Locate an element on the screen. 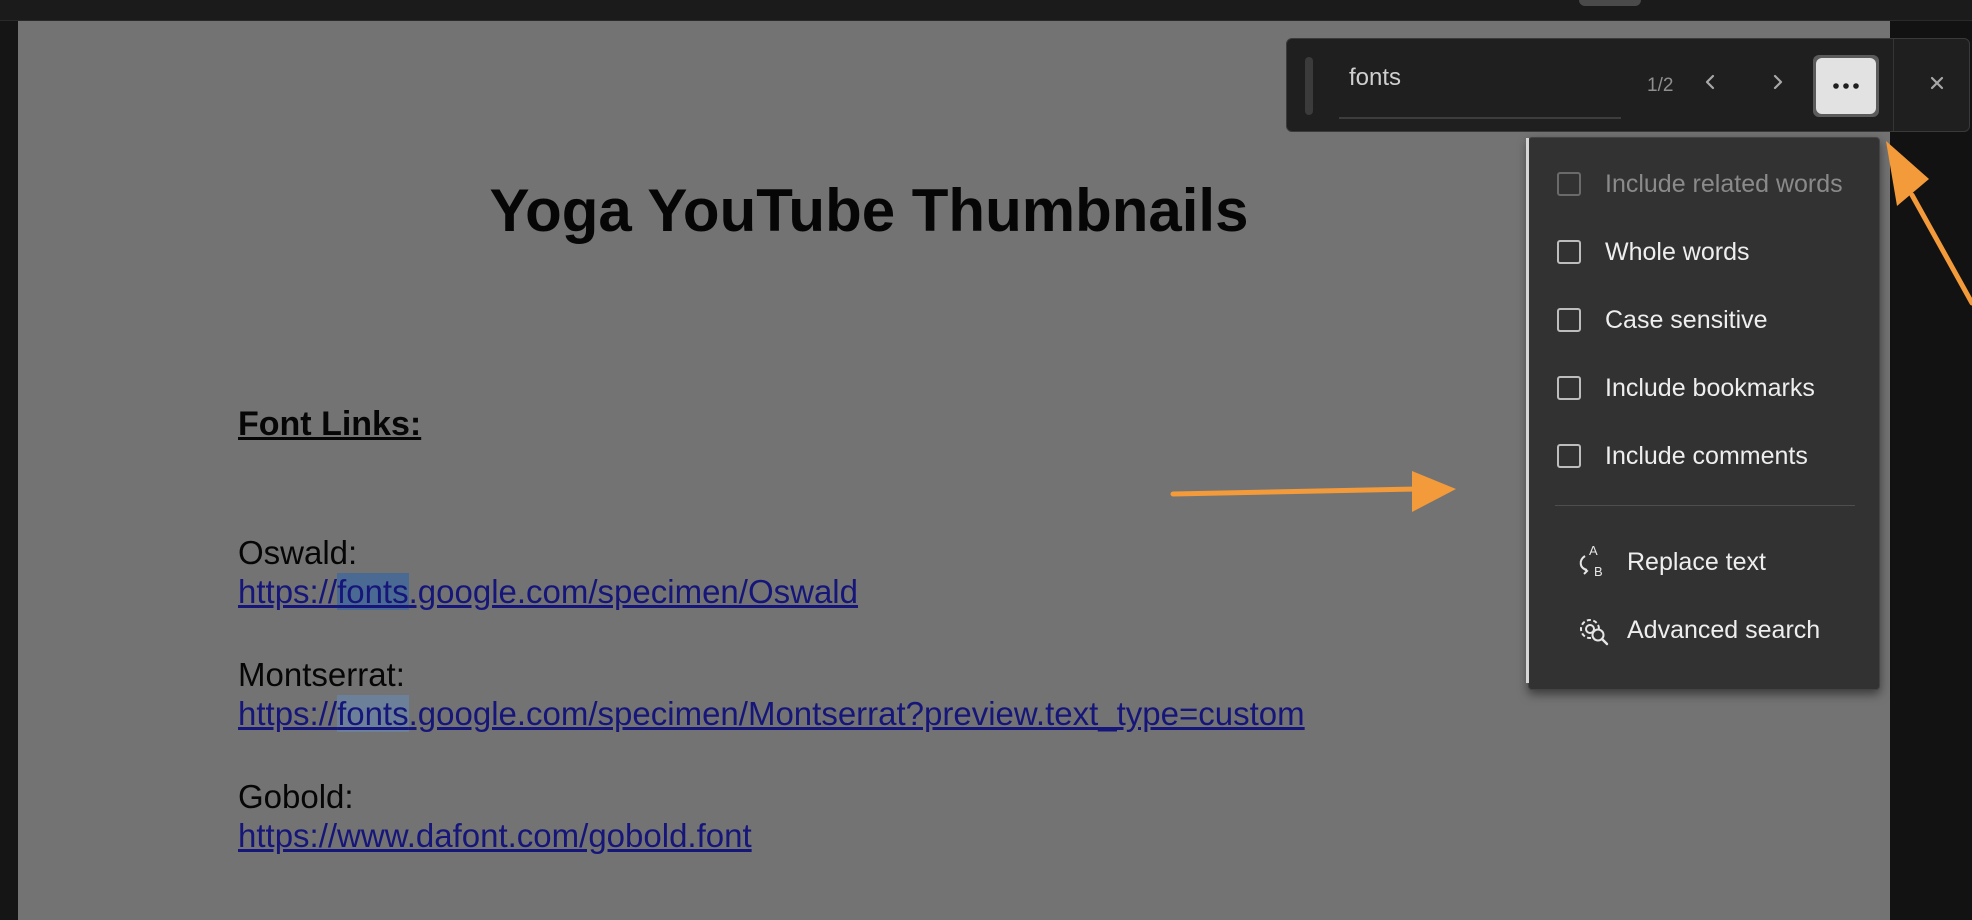 The height and width of the screenshot is (920, 1972). chevron-left-icon is located at coordinates (1711, 84).